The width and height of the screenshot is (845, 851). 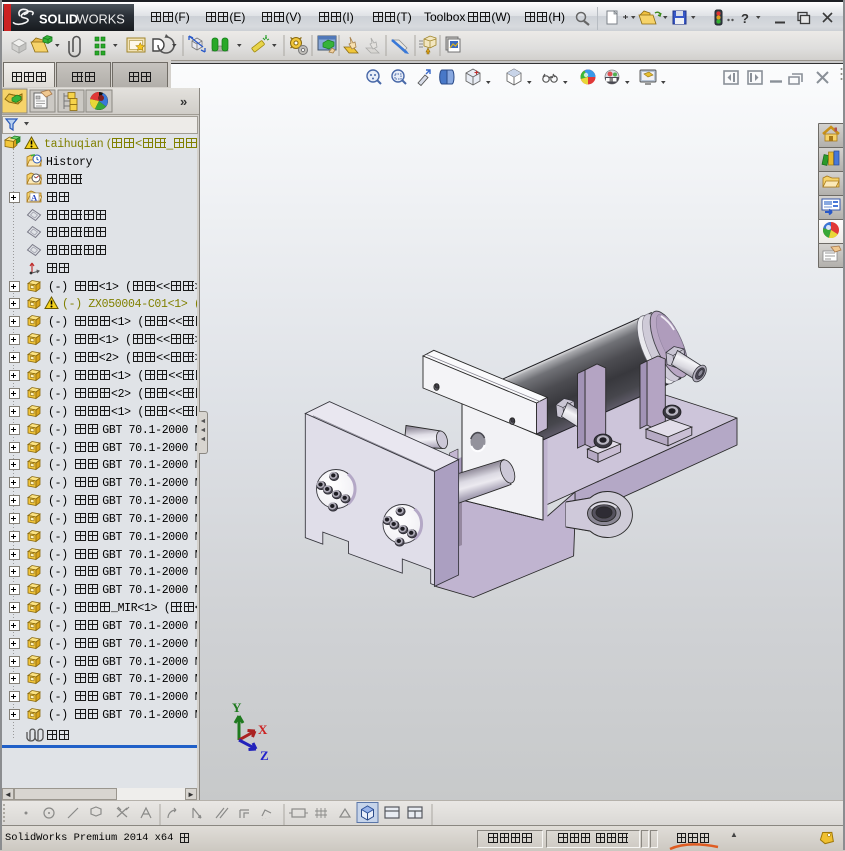 What do you see at coordinates (263, 729) in the screenshot?
I see `svg-text: X` at bounding box center [263, 729].